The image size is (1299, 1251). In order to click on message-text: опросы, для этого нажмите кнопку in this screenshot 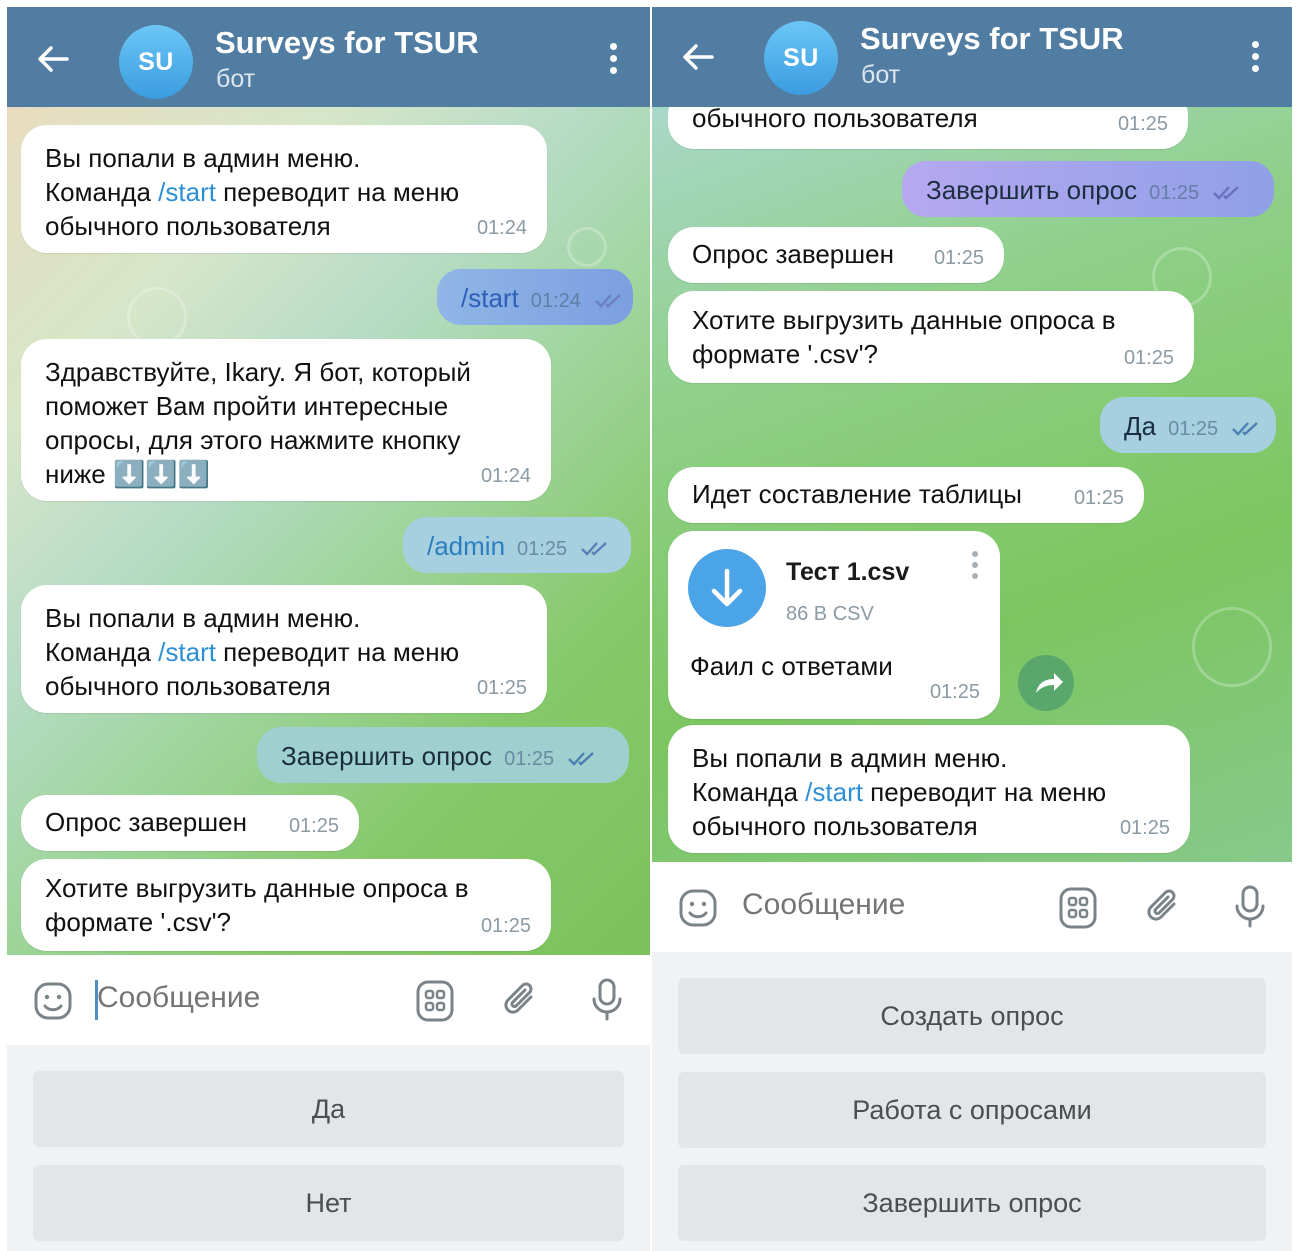, I will do `click(253, 440)`.